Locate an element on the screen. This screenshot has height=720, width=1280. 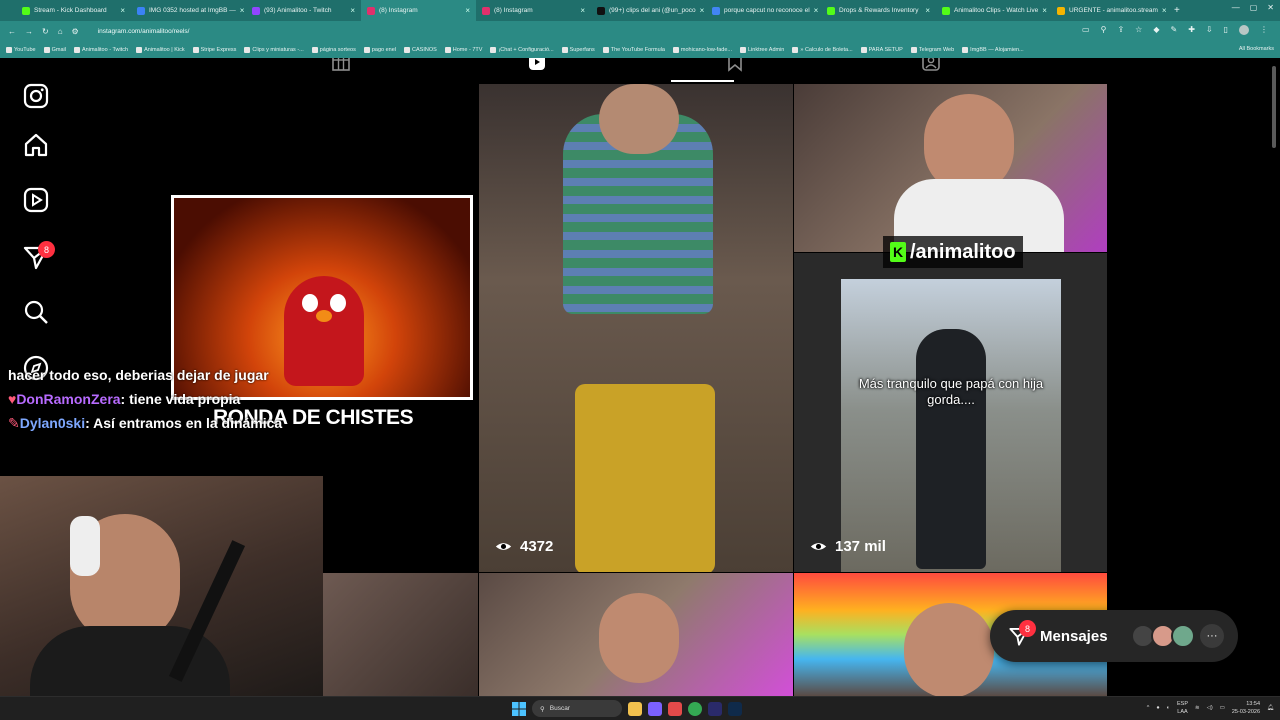
reload-icon: ↻ is located at coordinates (45, 31).